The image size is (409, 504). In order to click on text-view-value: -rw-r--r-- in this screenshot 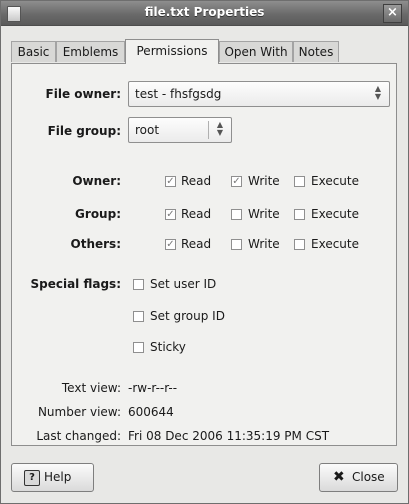, I will do `click(153, 388)`.